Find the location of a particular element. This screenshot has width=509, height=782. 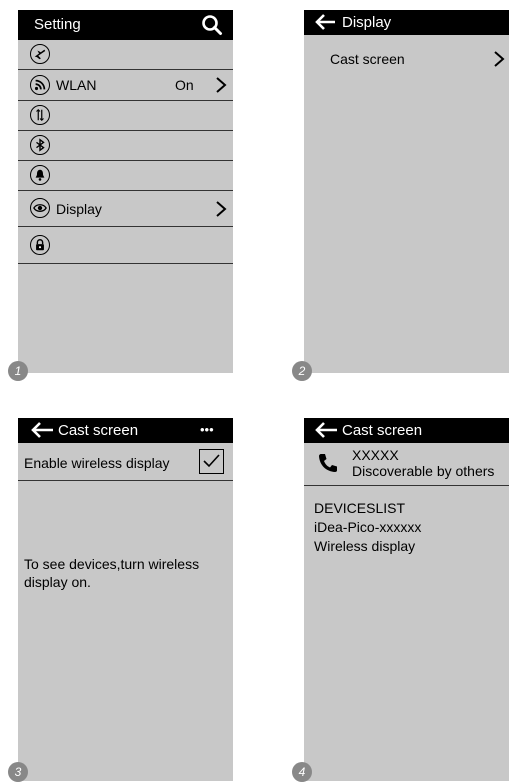

more-options-icon: ••• is located at coordinates (207, 429).